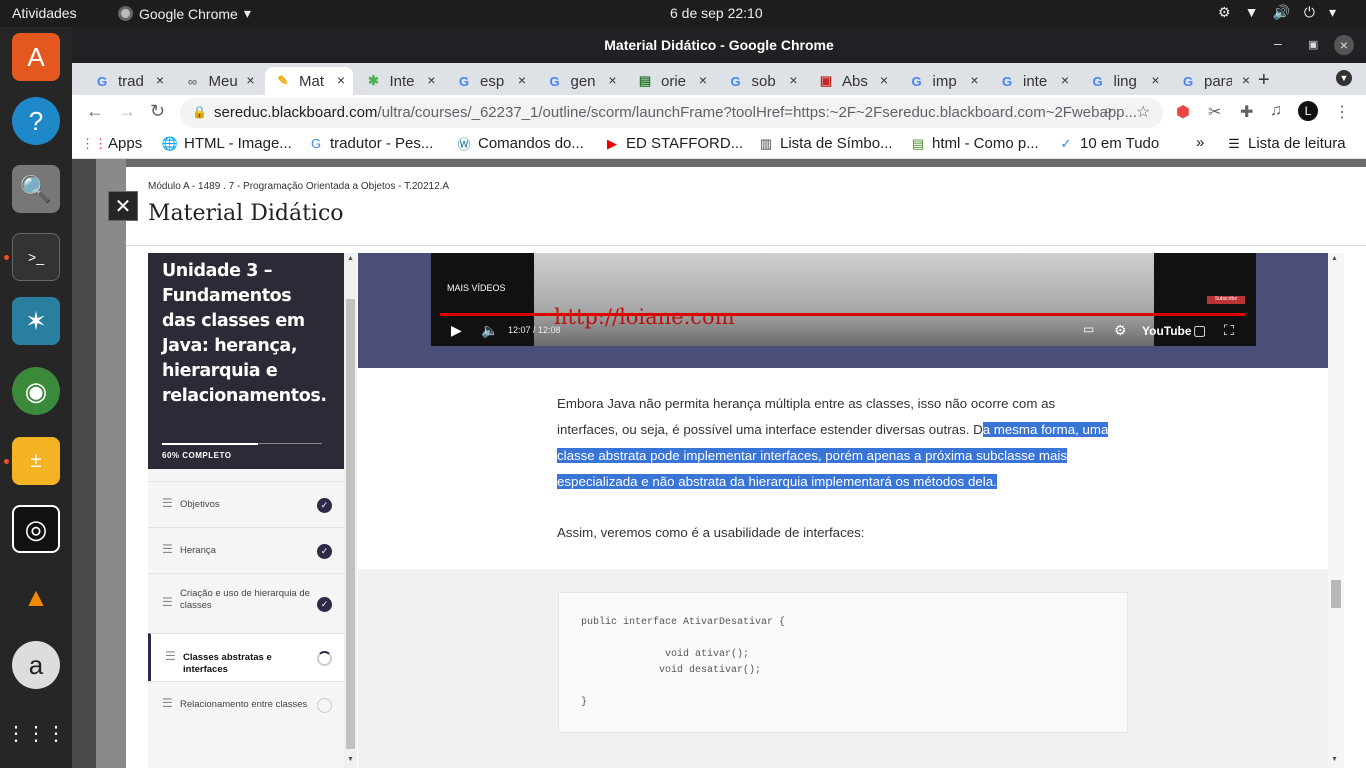  I want to click on more-videos-label: MAIS VÍDEOS, so click(476, 288).